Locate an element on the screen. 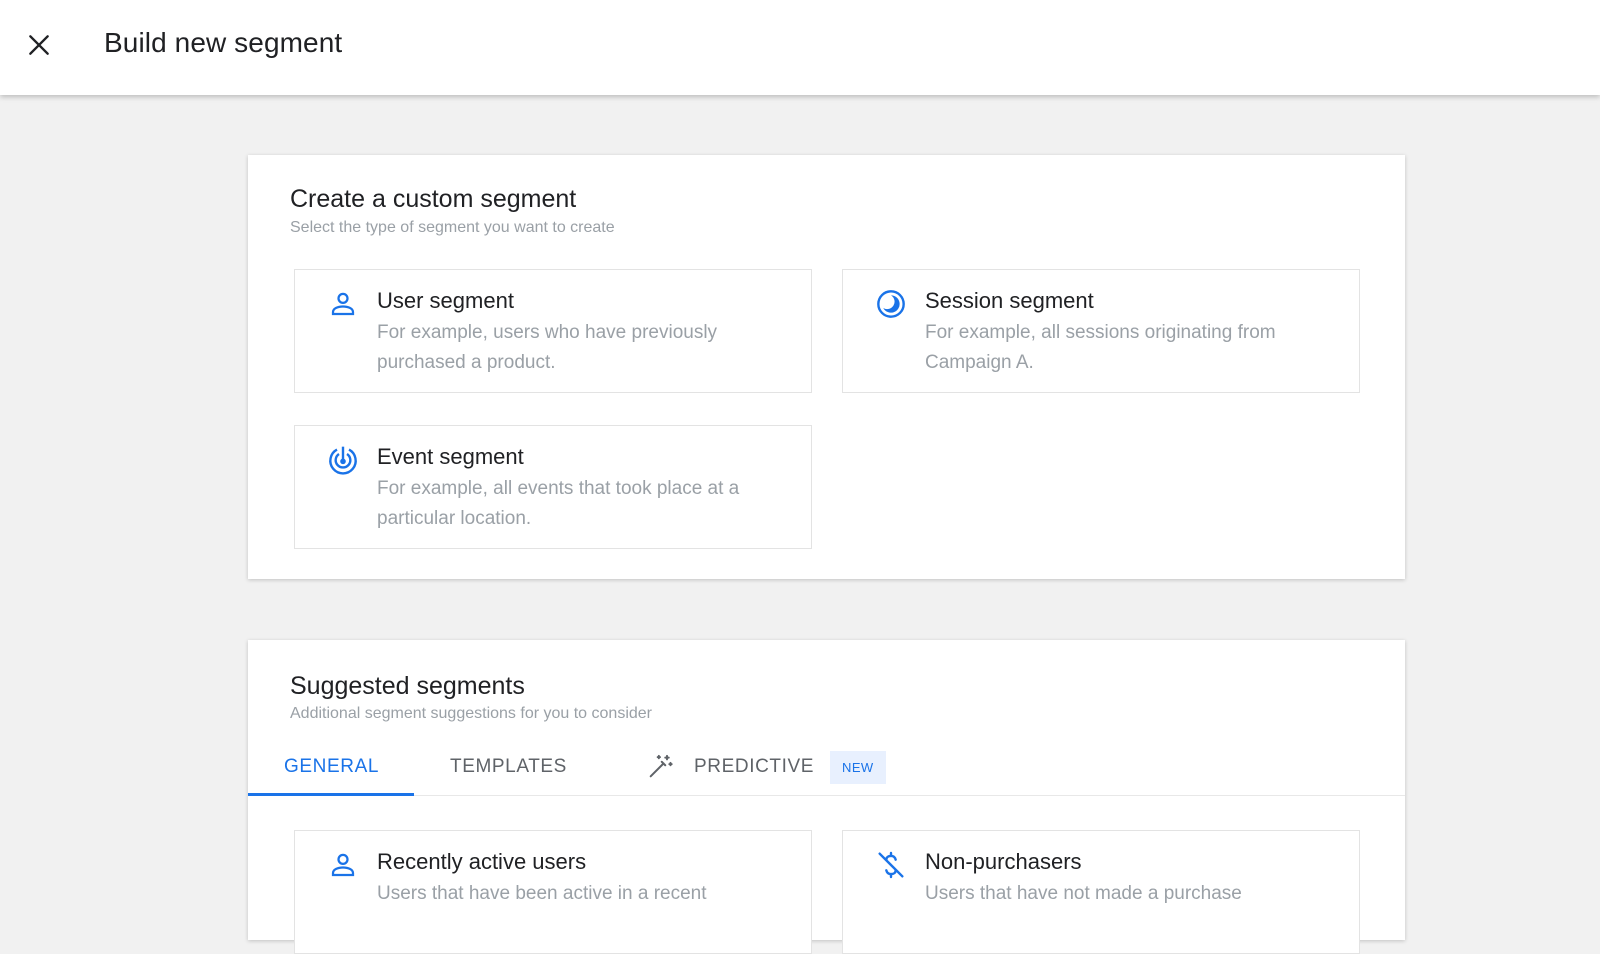  tab-label: GENERAL is located at coordinates (332, 766).